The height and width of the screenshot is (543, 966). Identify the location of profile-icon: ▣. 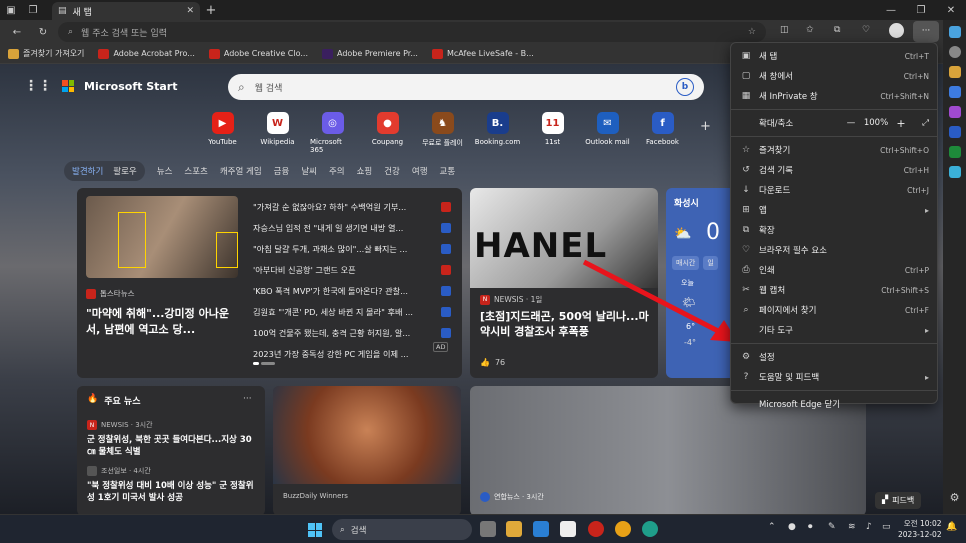
(11, 10).